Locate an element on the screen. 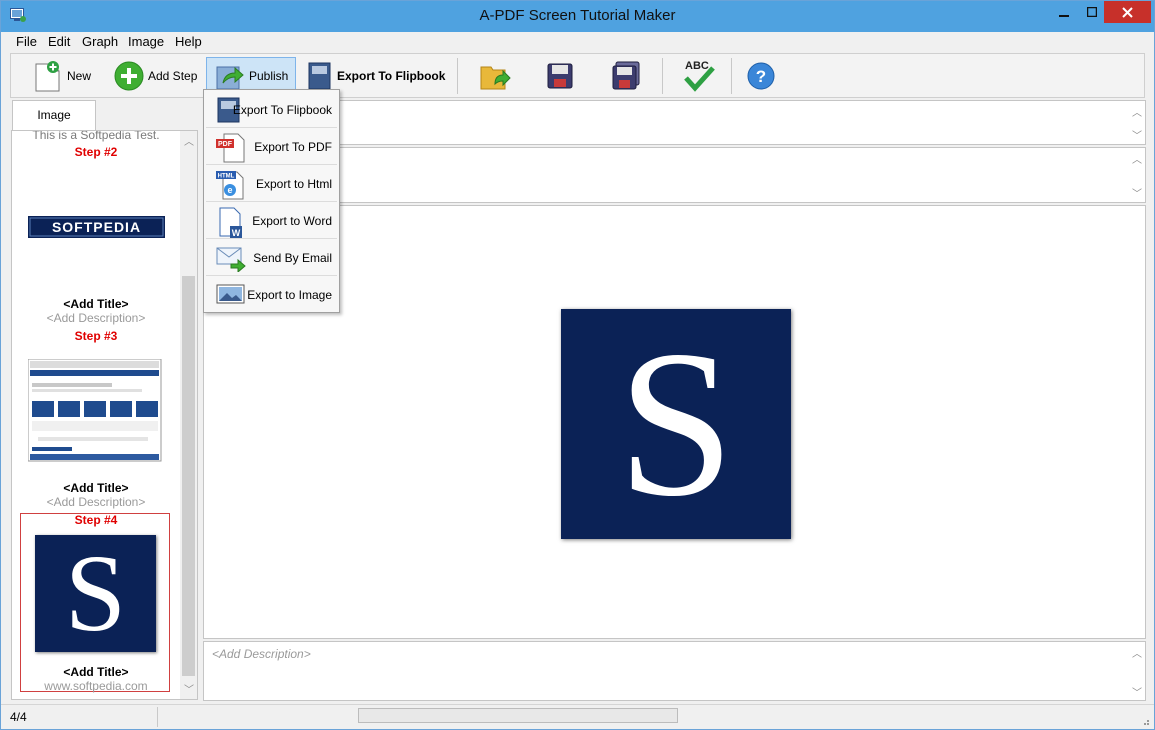 This screenshot has height=730, width=1155. description-editor-scrollbar: ︿ ﹀ is located at coordinates (1136, 671).